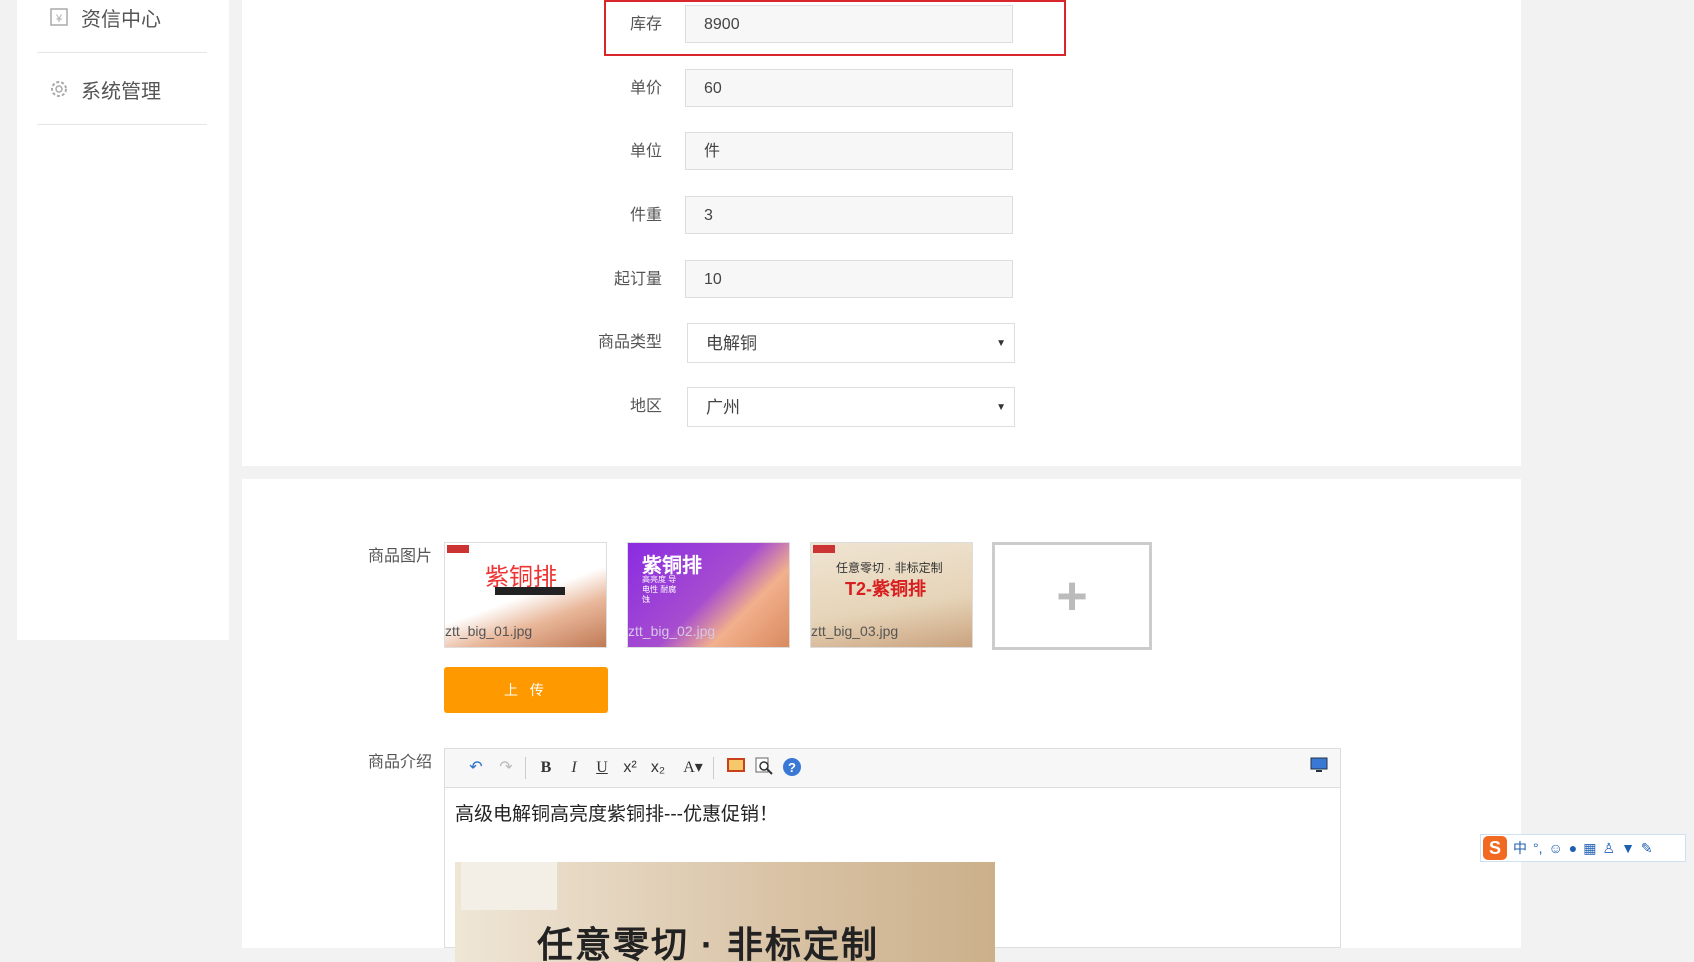  What do you see at coordinates (672, 631) in the screenshot?
I see `thumb-filename: ztt_big_02.jpg` at bounding box center [672, 631].